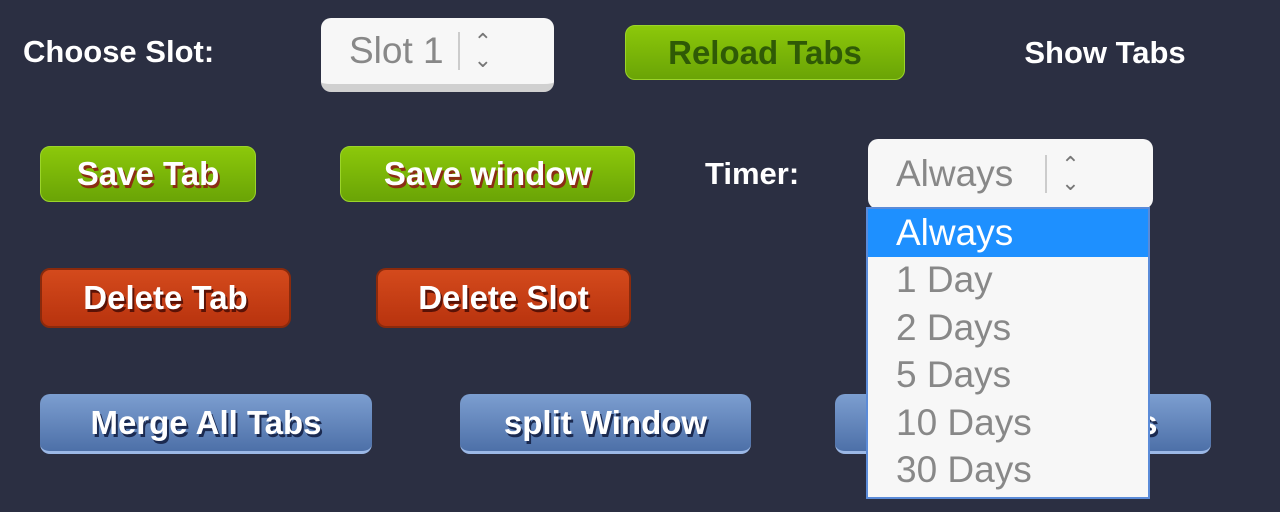 The width and height of the screenshot is (1280, 512). I want to click on timer-option-10-days: 10 Days, so click(1008, 423).